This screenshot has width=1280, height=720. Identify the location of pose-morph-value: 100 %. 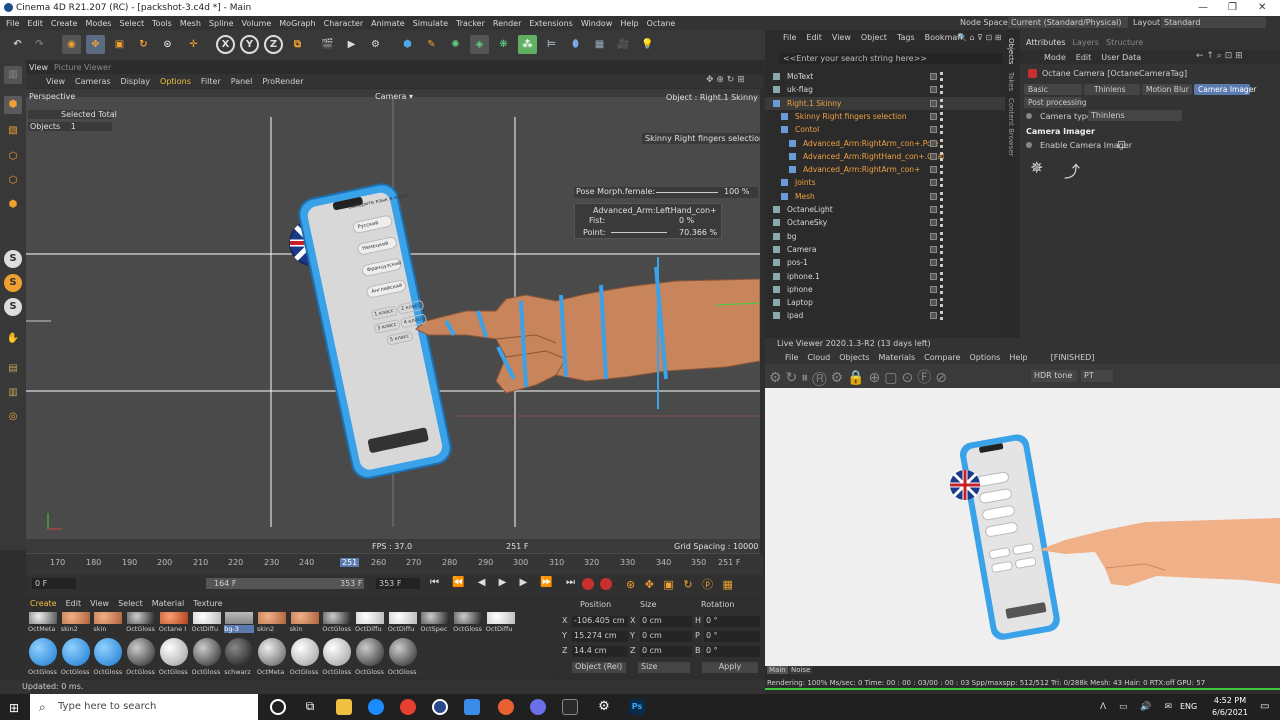
(736, 191).